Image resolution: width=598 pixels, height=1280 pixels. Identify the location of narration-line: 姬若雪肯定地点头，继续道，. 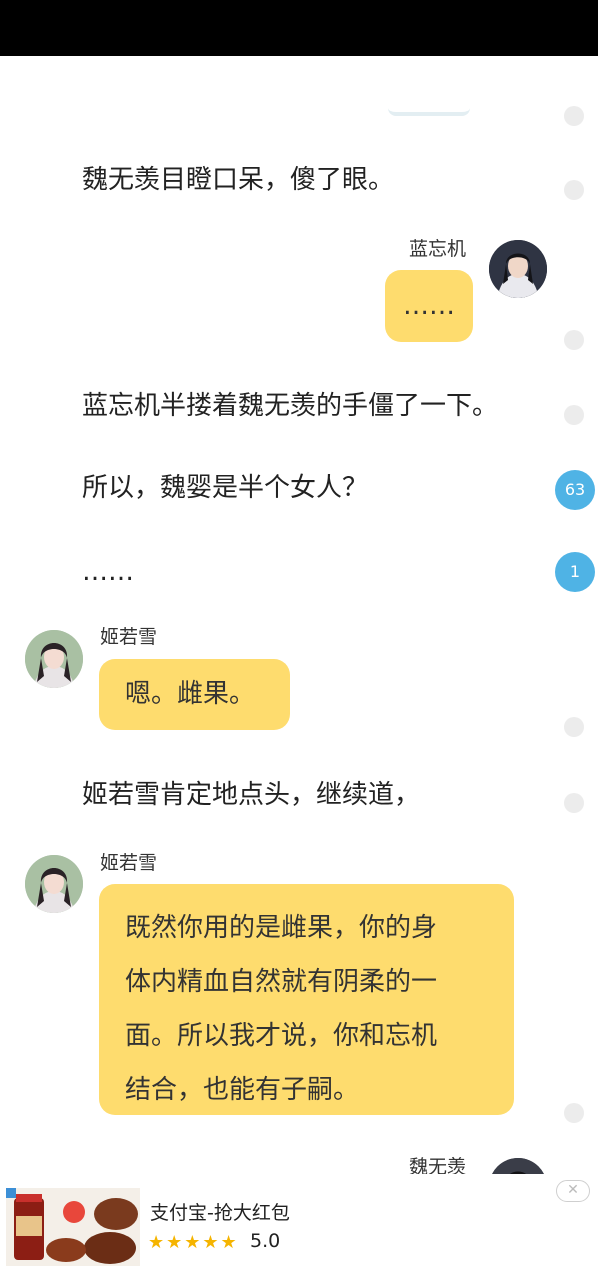
(251, 795).